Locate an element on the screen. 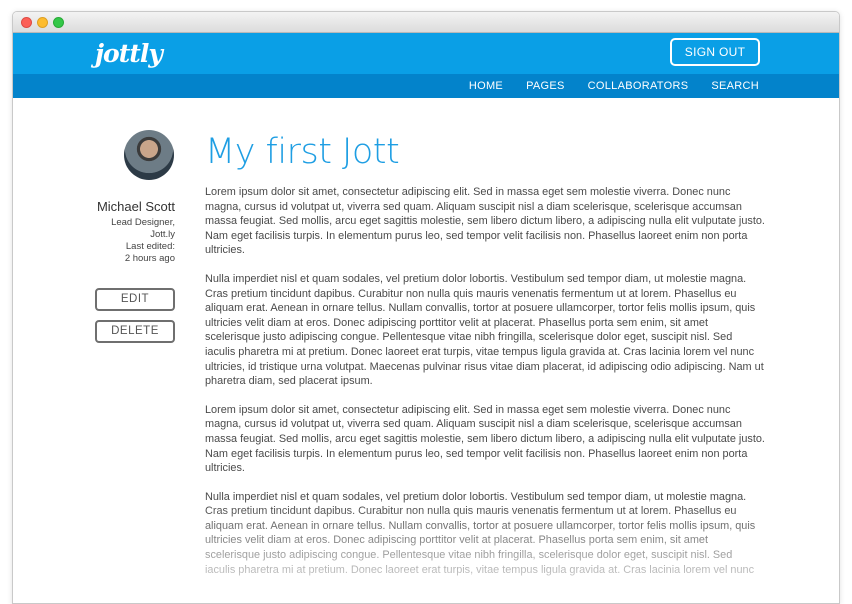  author-role: Lead Designer, is located at coordinates (143, 222).